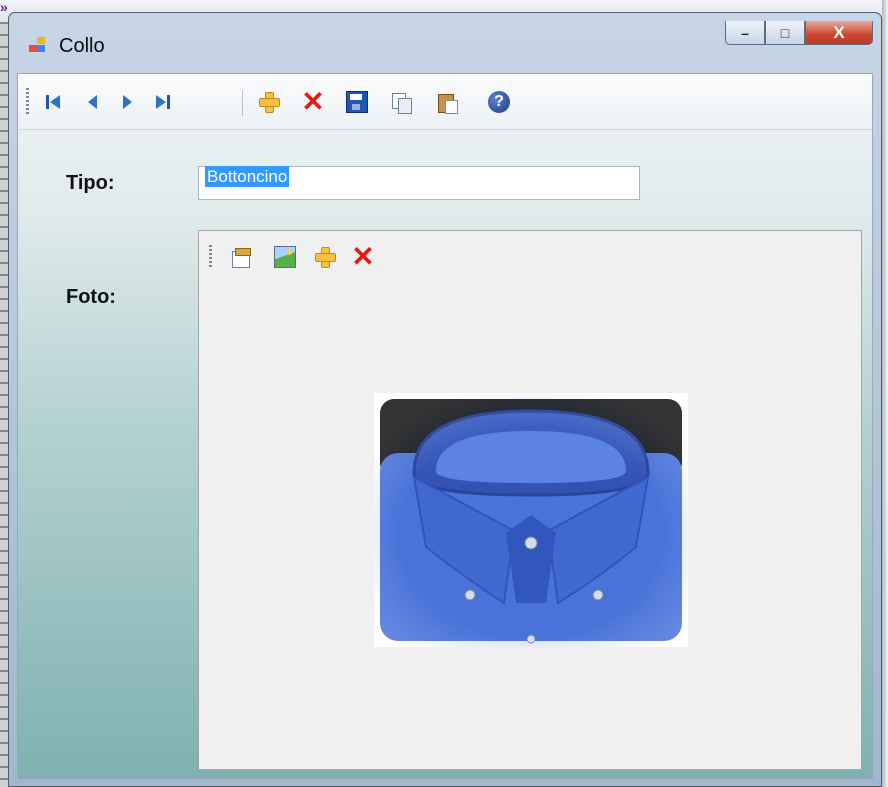 This screenshot has width=888, height=787. Describe the element at coordinates (419, 183) in the screenshot. I see `tipo-field: Bottoncino` at that location.